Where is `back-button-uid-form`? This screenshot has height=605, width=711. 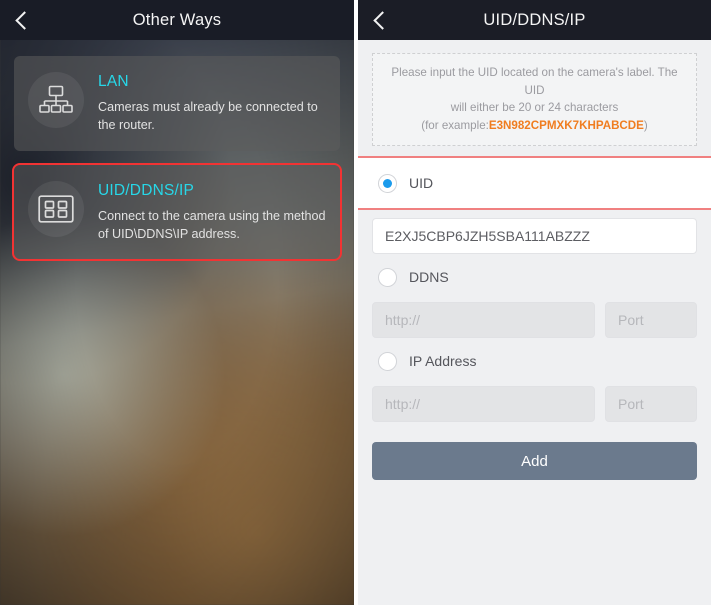
back-button-uid-form is located at coordinates (382, 20).